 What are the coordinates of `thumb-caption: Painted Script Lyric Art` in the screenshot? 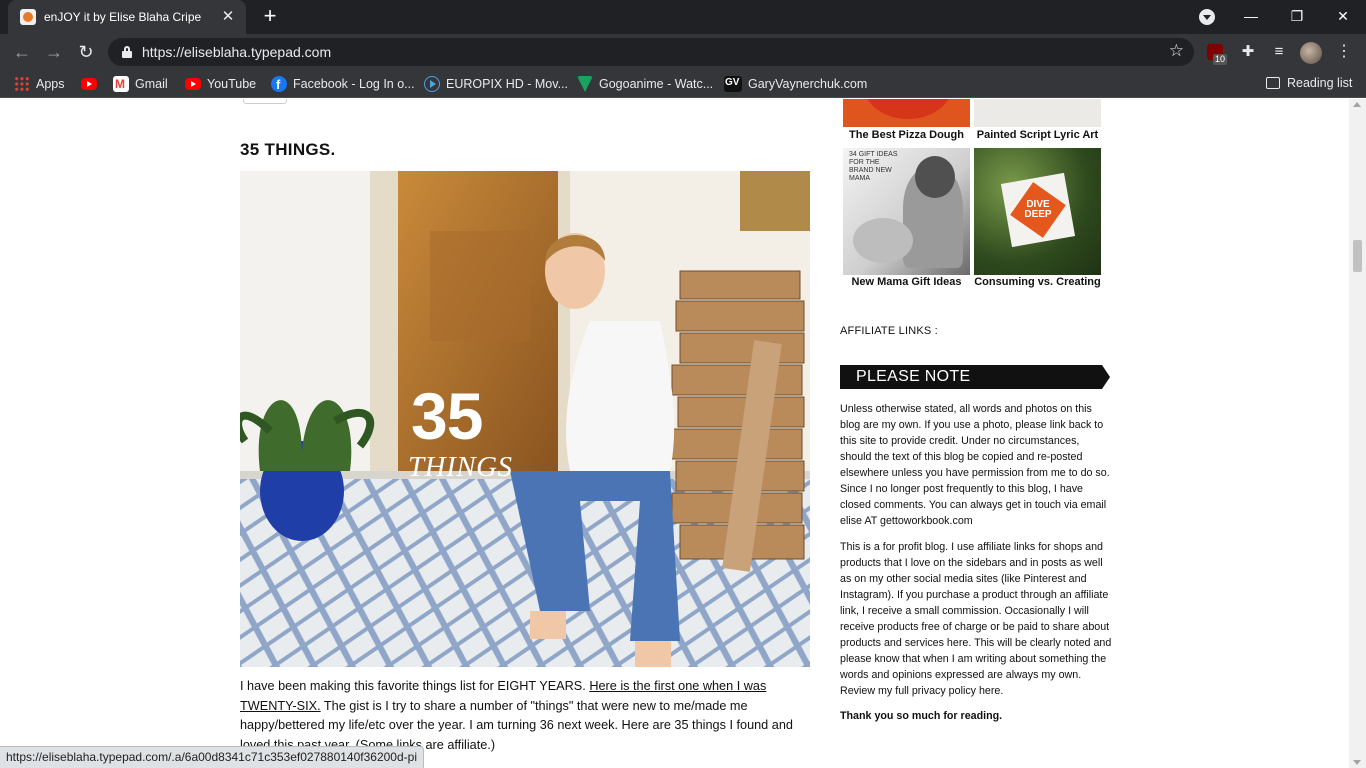 It's located at (1037, 135).